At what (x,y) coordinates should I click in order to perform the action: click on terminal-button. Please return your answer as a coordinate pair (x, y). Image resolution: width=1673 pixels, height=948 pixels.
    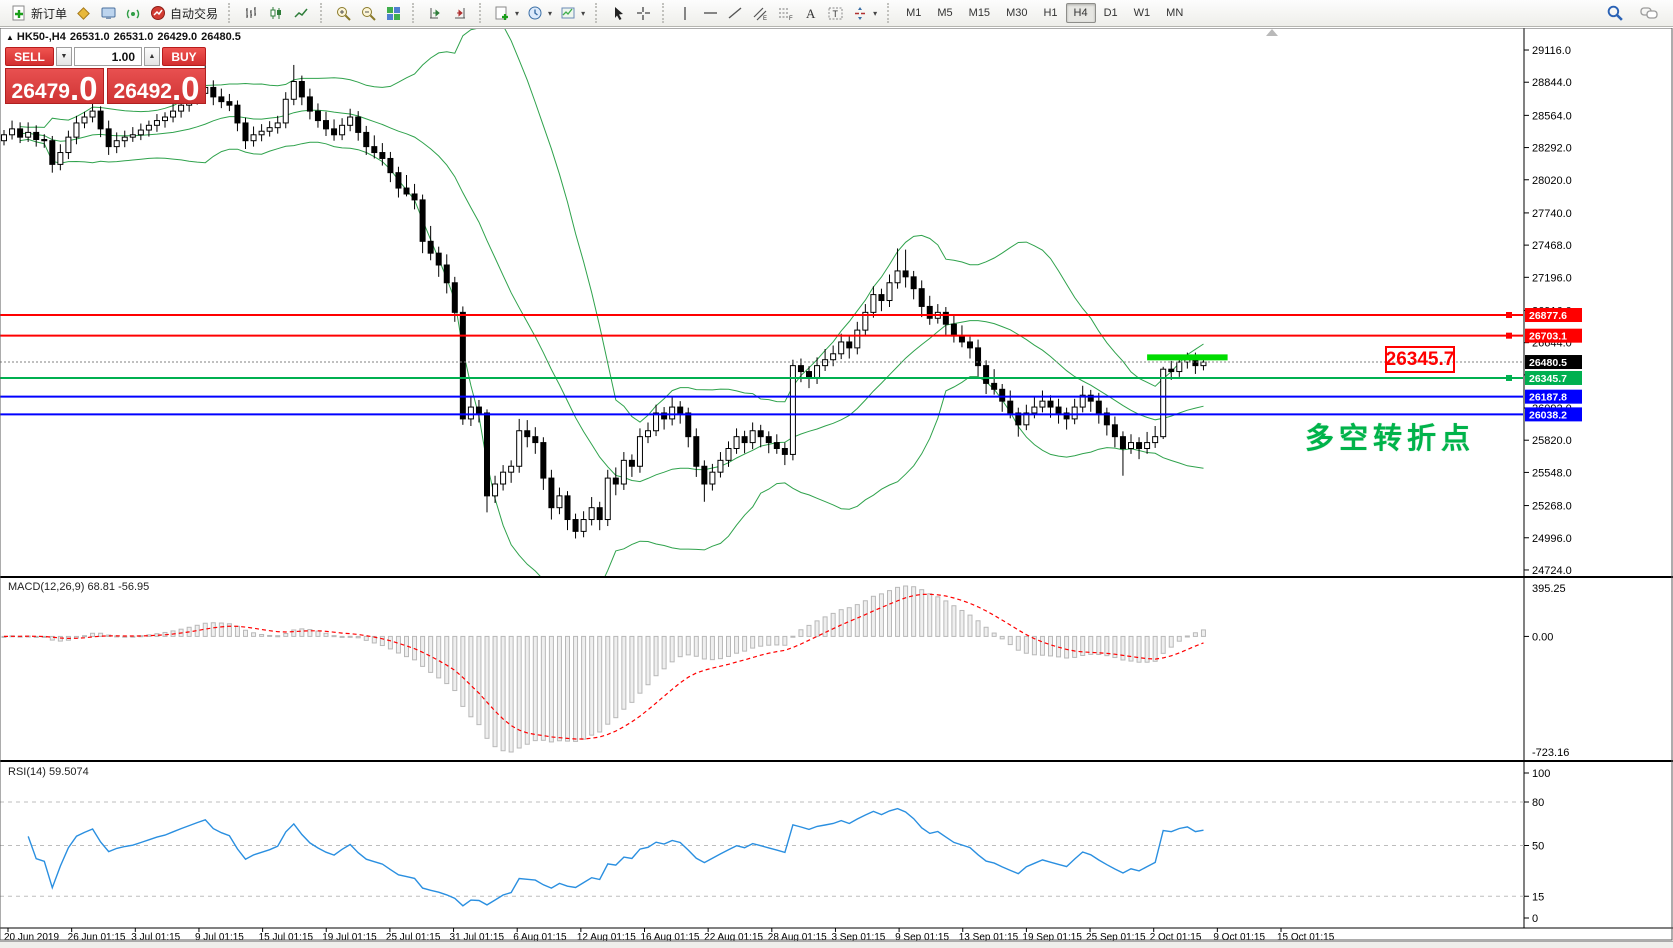
    Looking at the image, I should click on (108, 13).